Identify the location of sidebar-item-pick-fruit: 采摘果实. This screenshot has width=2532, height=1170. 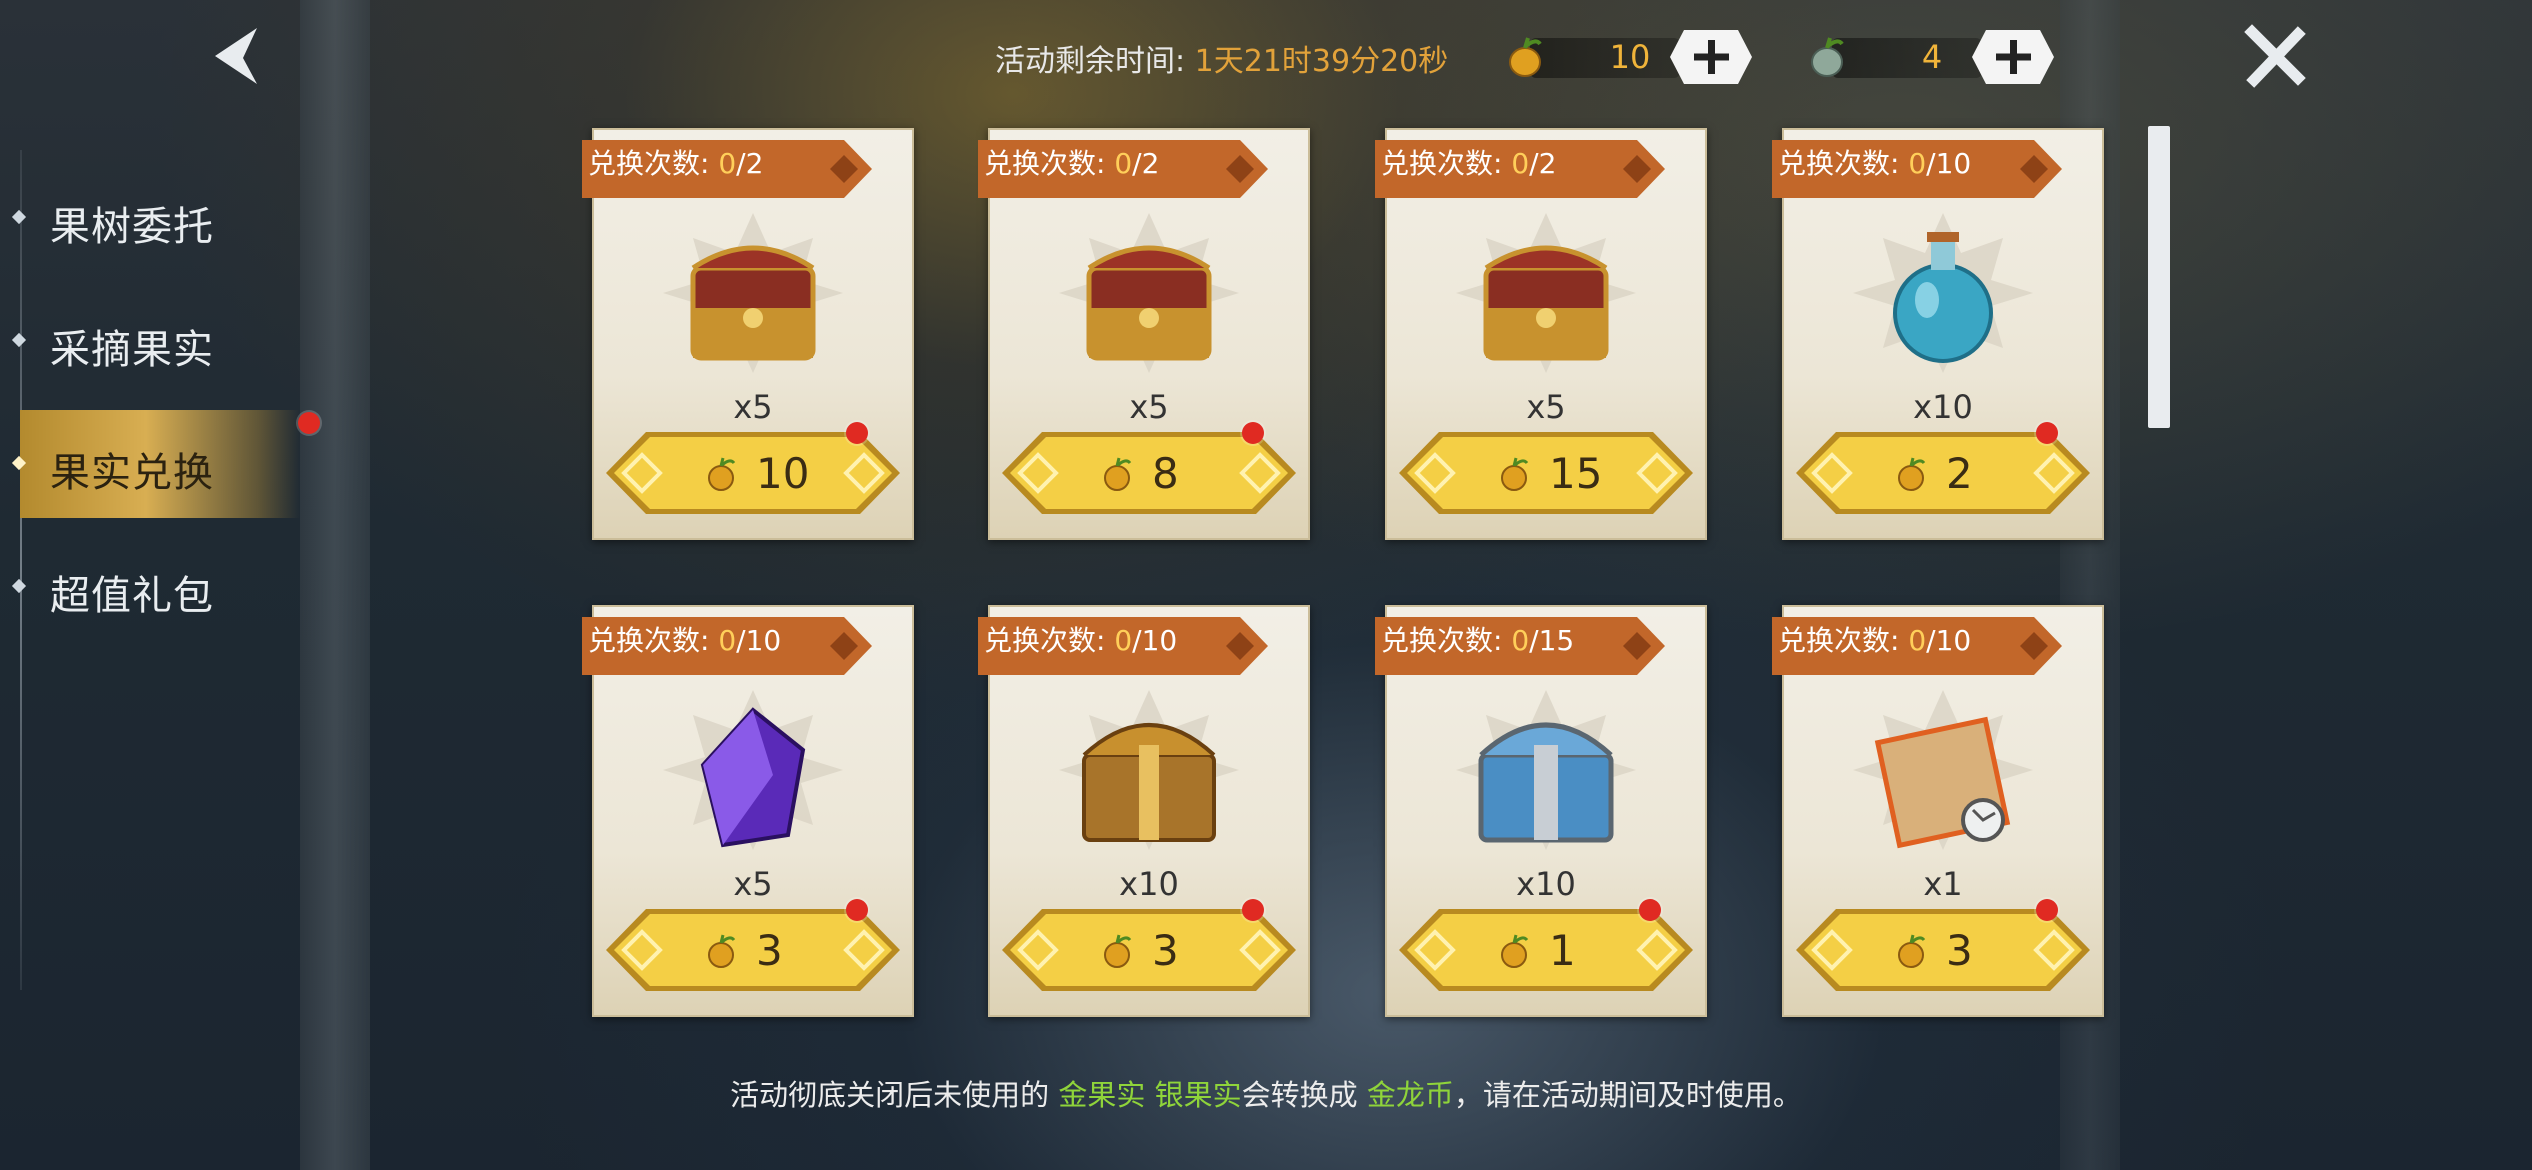
(155, 341).